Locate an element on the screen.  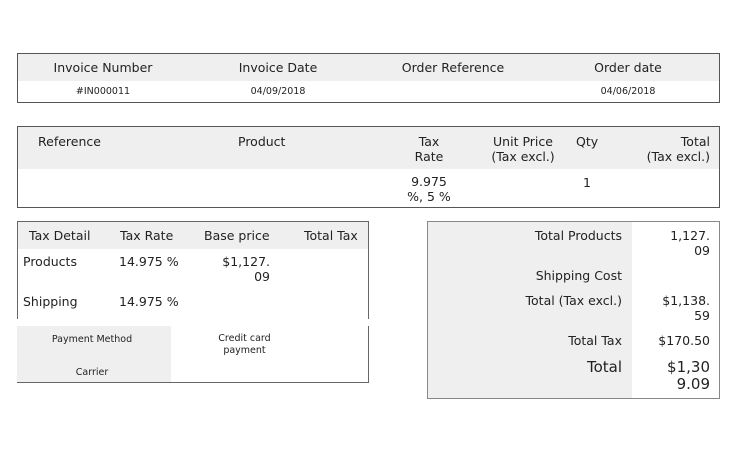
total-products-label: Total Products is located at coordinates (578, 235).